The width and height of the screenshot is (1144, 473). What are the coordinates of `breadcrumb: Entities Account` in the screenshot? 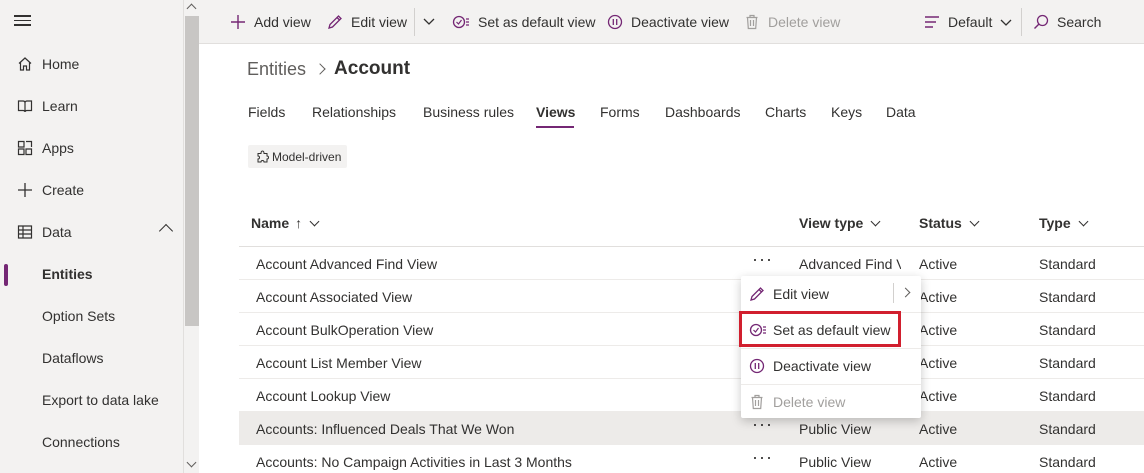 It's located at (328, 69).